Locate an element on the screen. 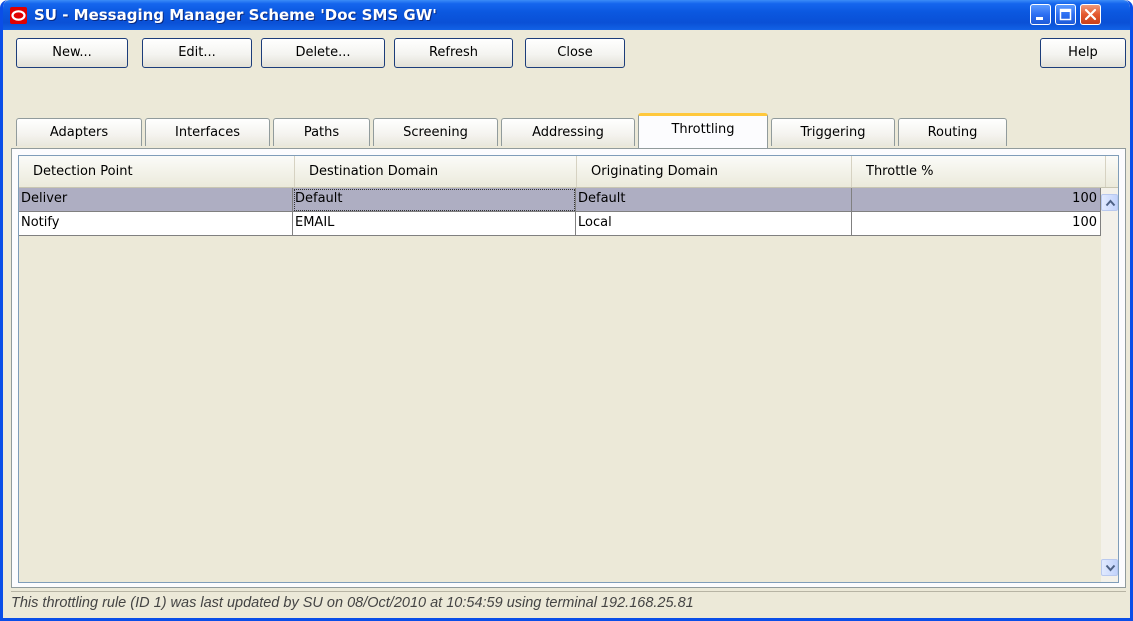 The image size is (1133, 621). maximize-button is located at coordinates (1065, 14).